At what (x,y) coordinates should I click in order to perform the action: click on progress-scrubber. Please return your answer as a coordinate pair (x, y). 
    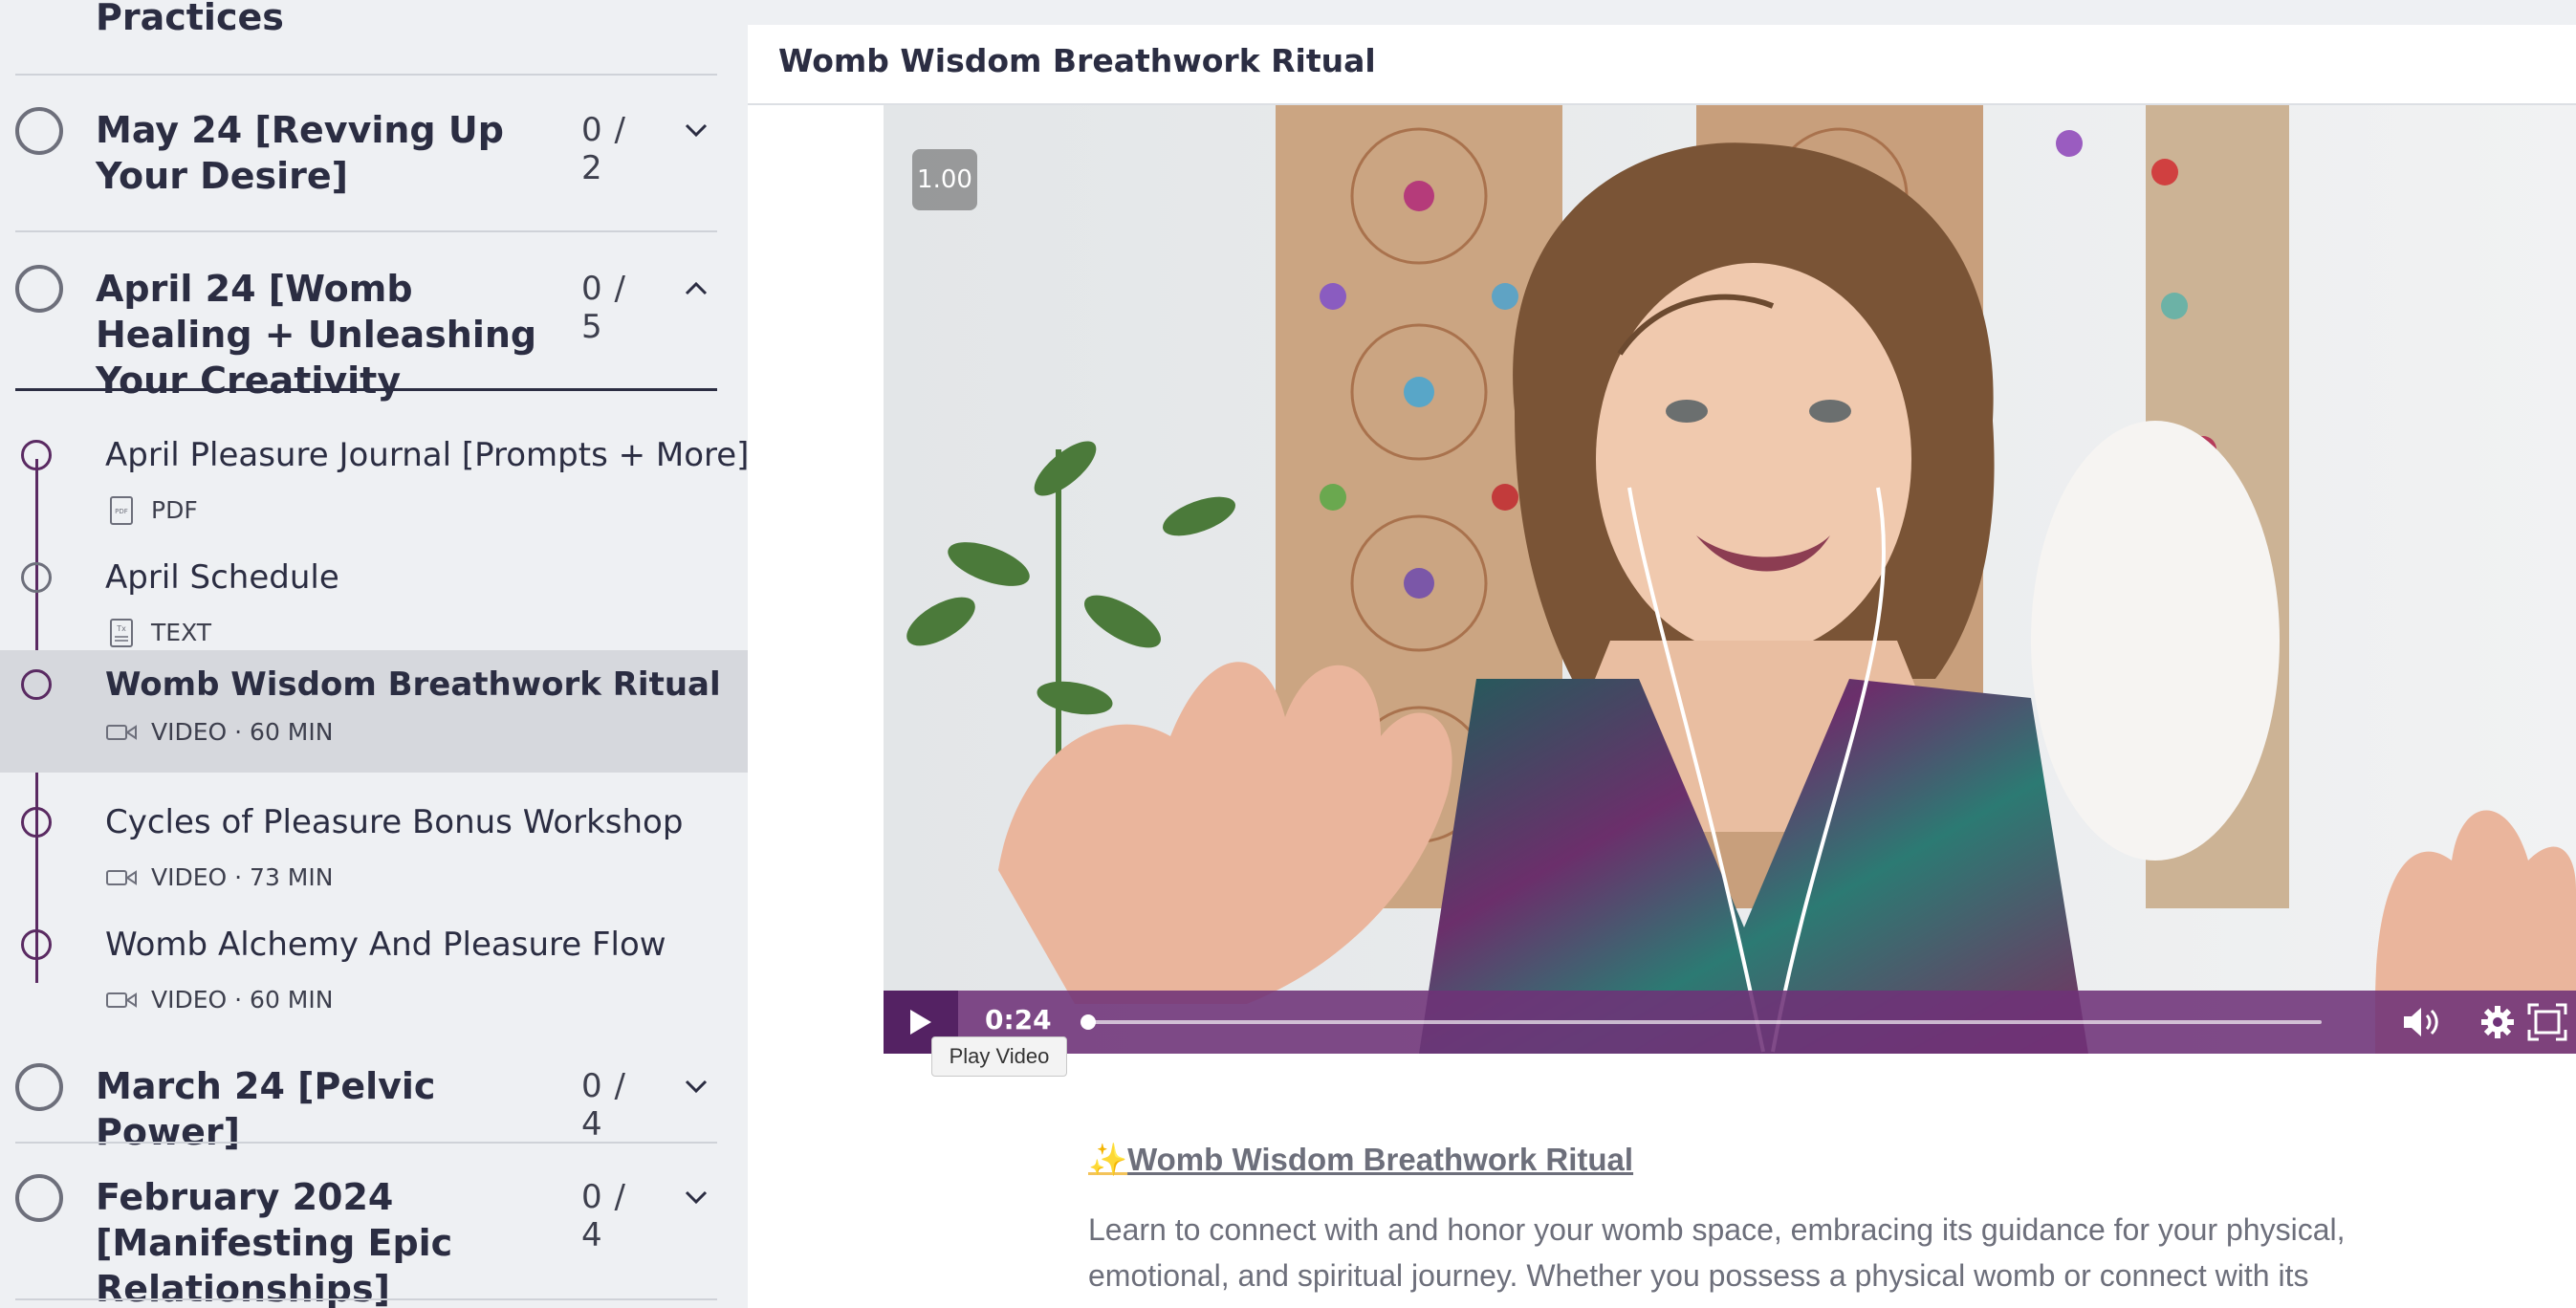
    Looking at the image, I should click on (1089, 1022).